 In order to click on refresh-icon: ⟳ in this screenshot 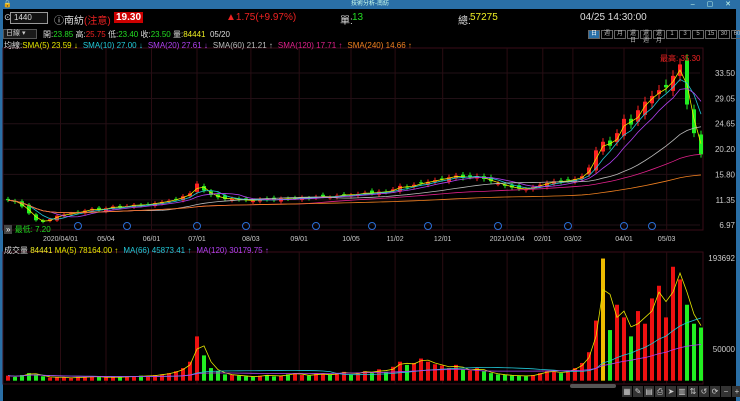, I will do `click(715, 391)`.